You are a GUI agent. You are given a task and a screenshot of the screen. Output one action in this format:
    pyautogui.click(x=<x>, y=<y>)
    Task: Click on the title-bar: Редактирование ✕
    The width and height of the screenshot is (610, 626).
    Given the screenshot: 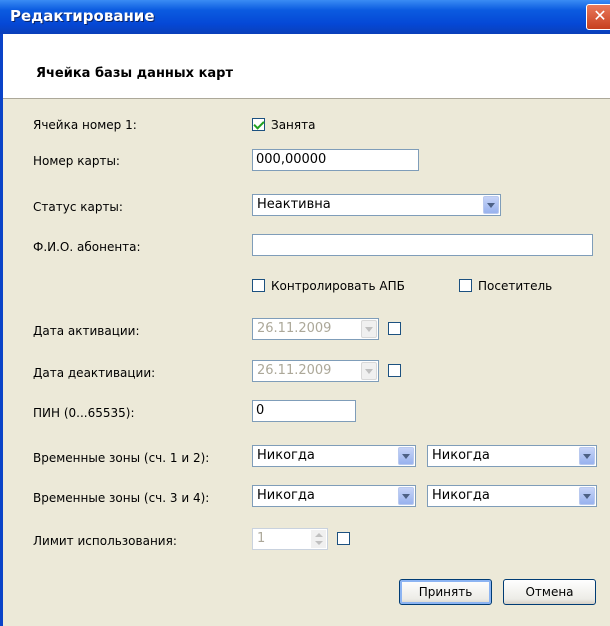 What is the action you would take?
    pyautogui.click(x=305, y=17)
    